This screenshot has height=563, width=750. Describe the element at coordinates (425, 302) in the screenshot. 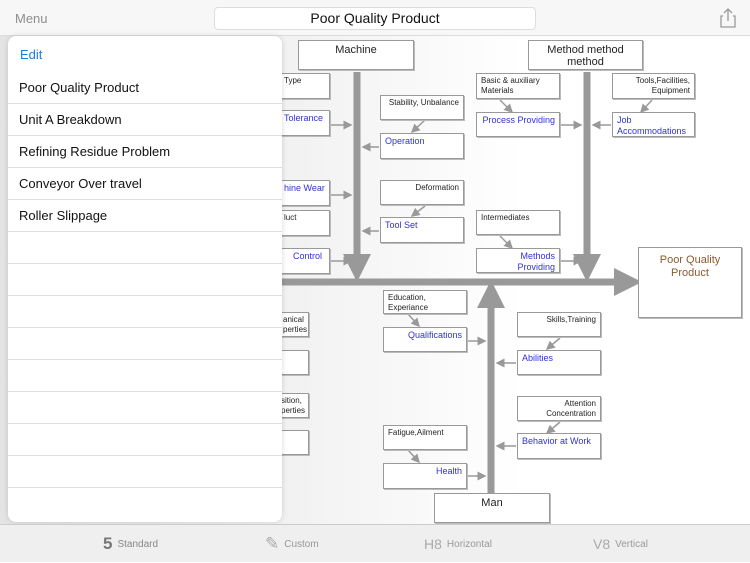

I see `detail-box: Education, Experiance` at that location.